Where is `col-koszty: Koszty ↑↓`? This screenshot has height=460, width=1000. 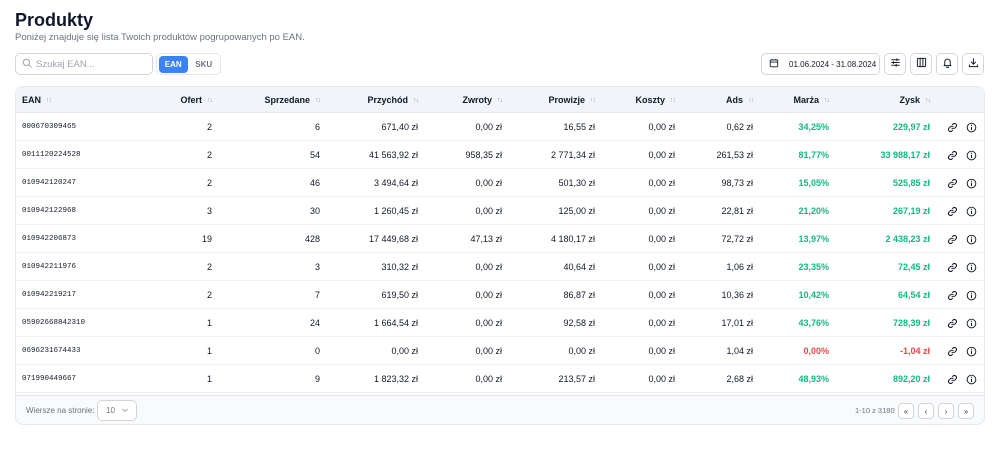 col-koszty: Koszty ↑↓ is located at coordinates (638, 100).